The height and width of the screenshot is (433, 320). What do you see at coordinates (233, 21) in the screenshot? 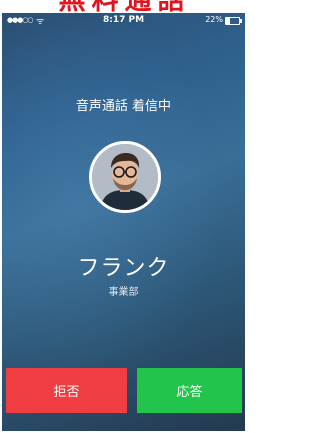
I see `battery-icon` at bounding box center [233, 21].